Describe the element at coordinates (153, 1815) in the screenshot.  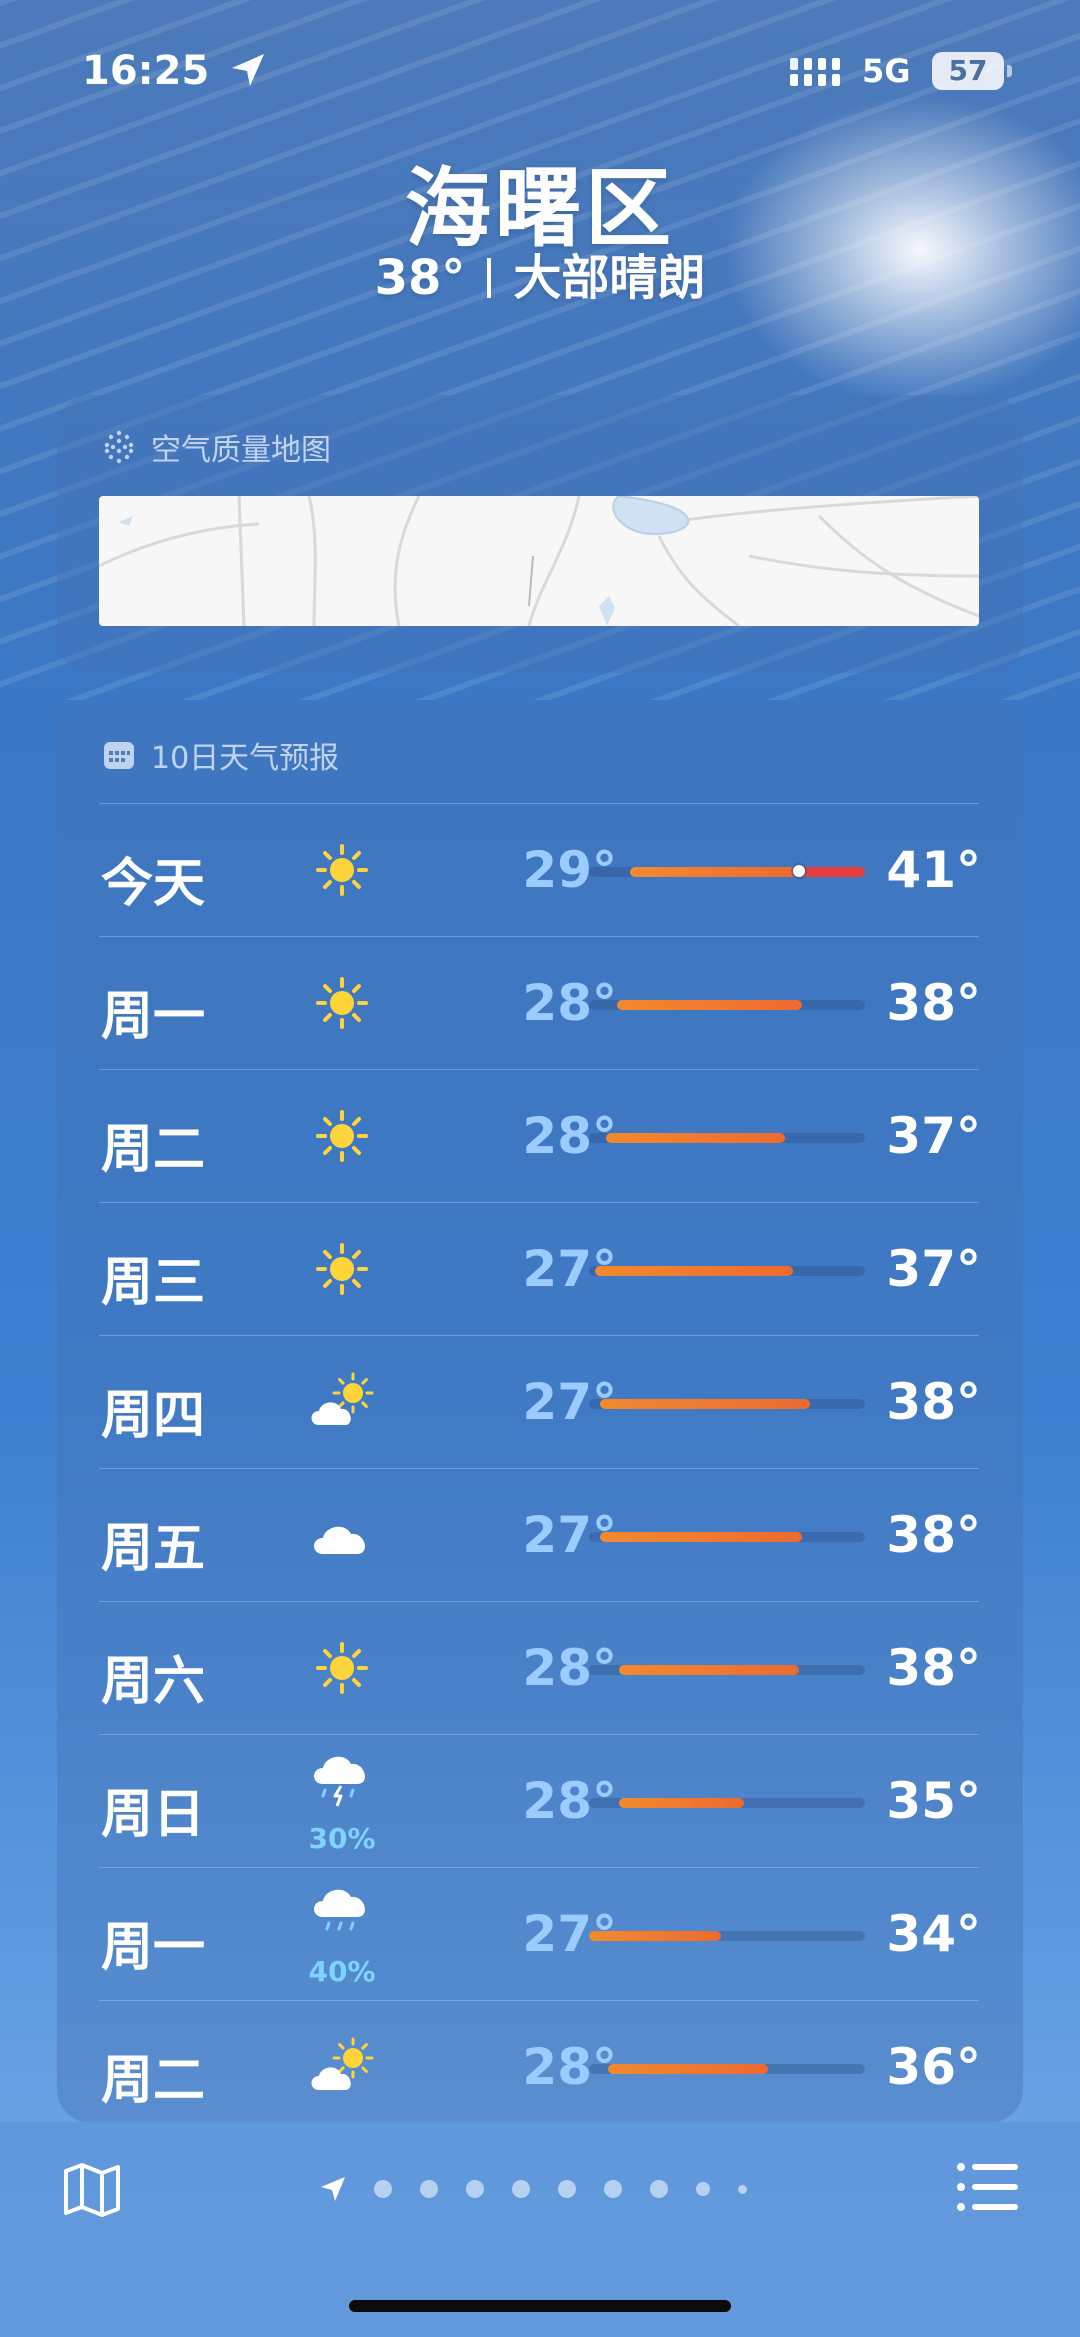
I see `forecast-day: 周日` at that location.